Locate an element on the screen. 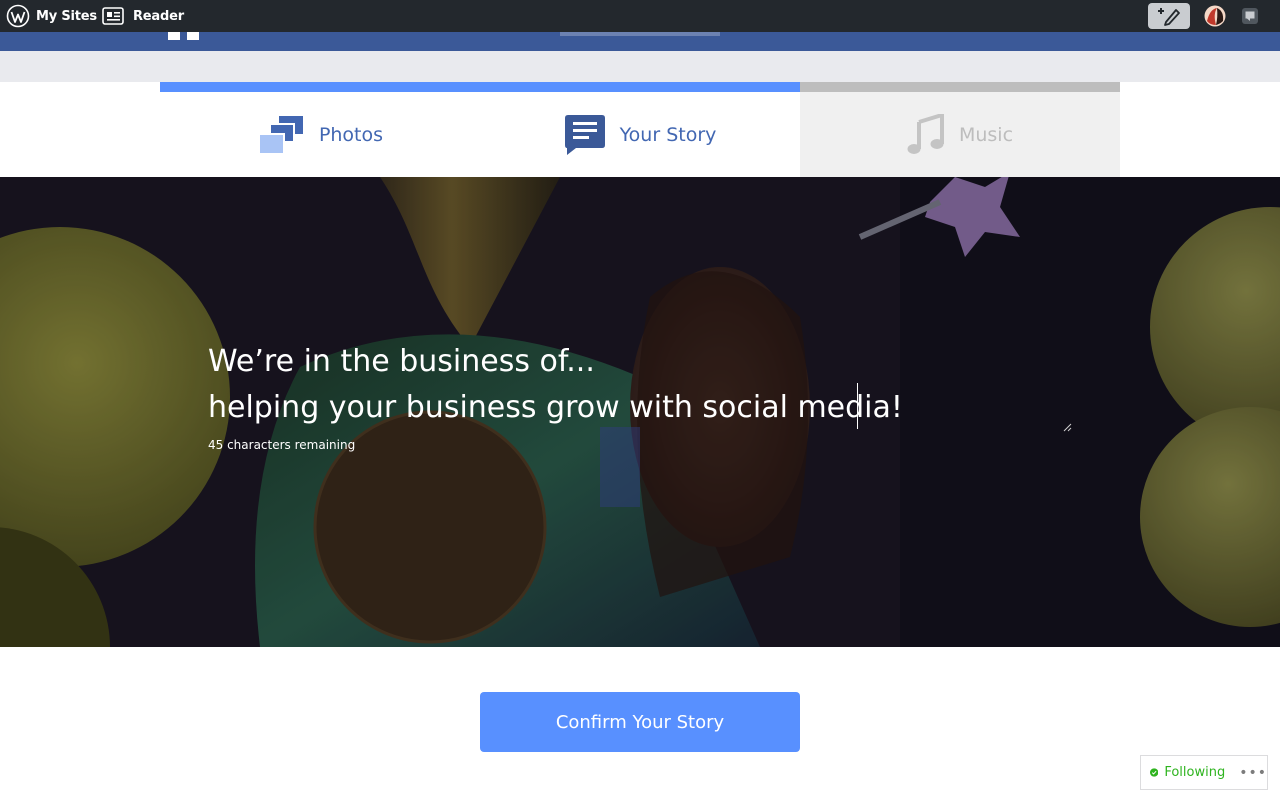 Image resolution: width=1280 pixels, height=800 pixels. admin-bar: My Sites Reader is located at coordinates (640, 16).